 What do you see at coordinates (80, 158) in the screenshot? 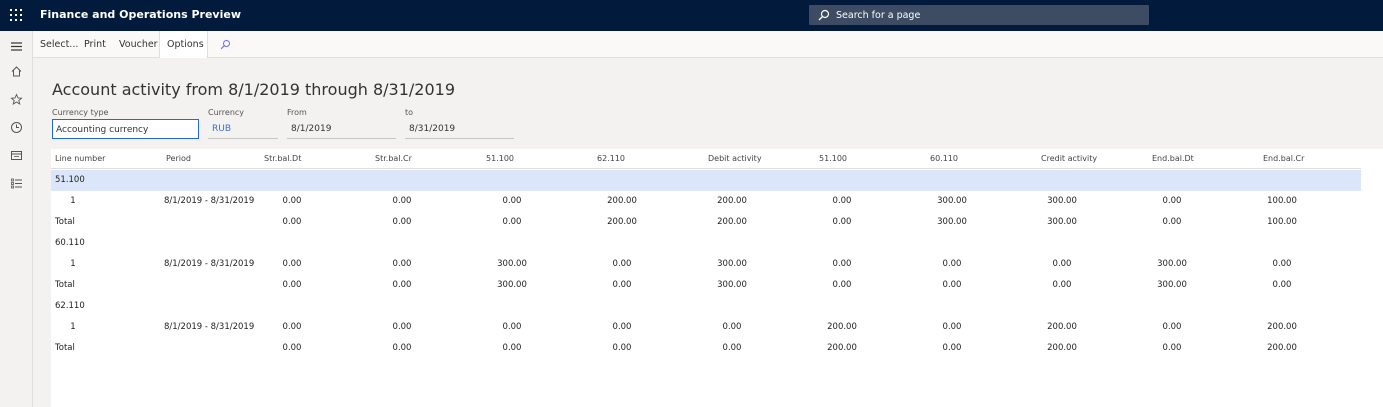
I see `column-header: Line number` at bounding box center [80, 158].